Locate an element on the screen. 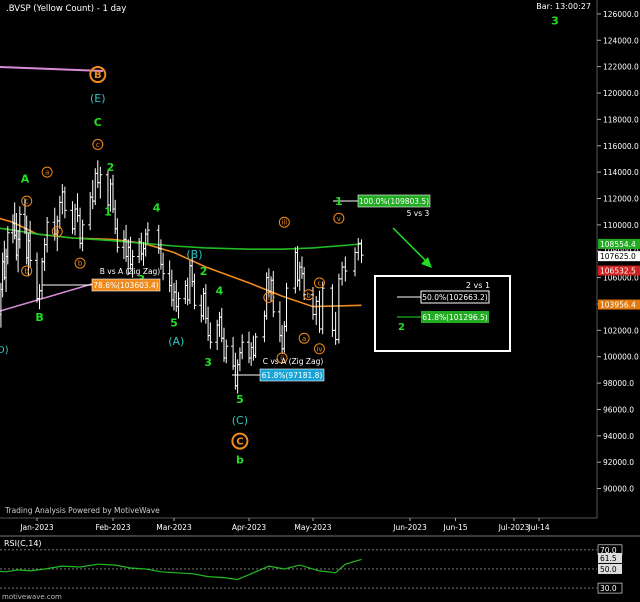 The height and width of the screenshot is (602, 640). price-tick-label: 114000.0 is located at coordinates (621, 172).